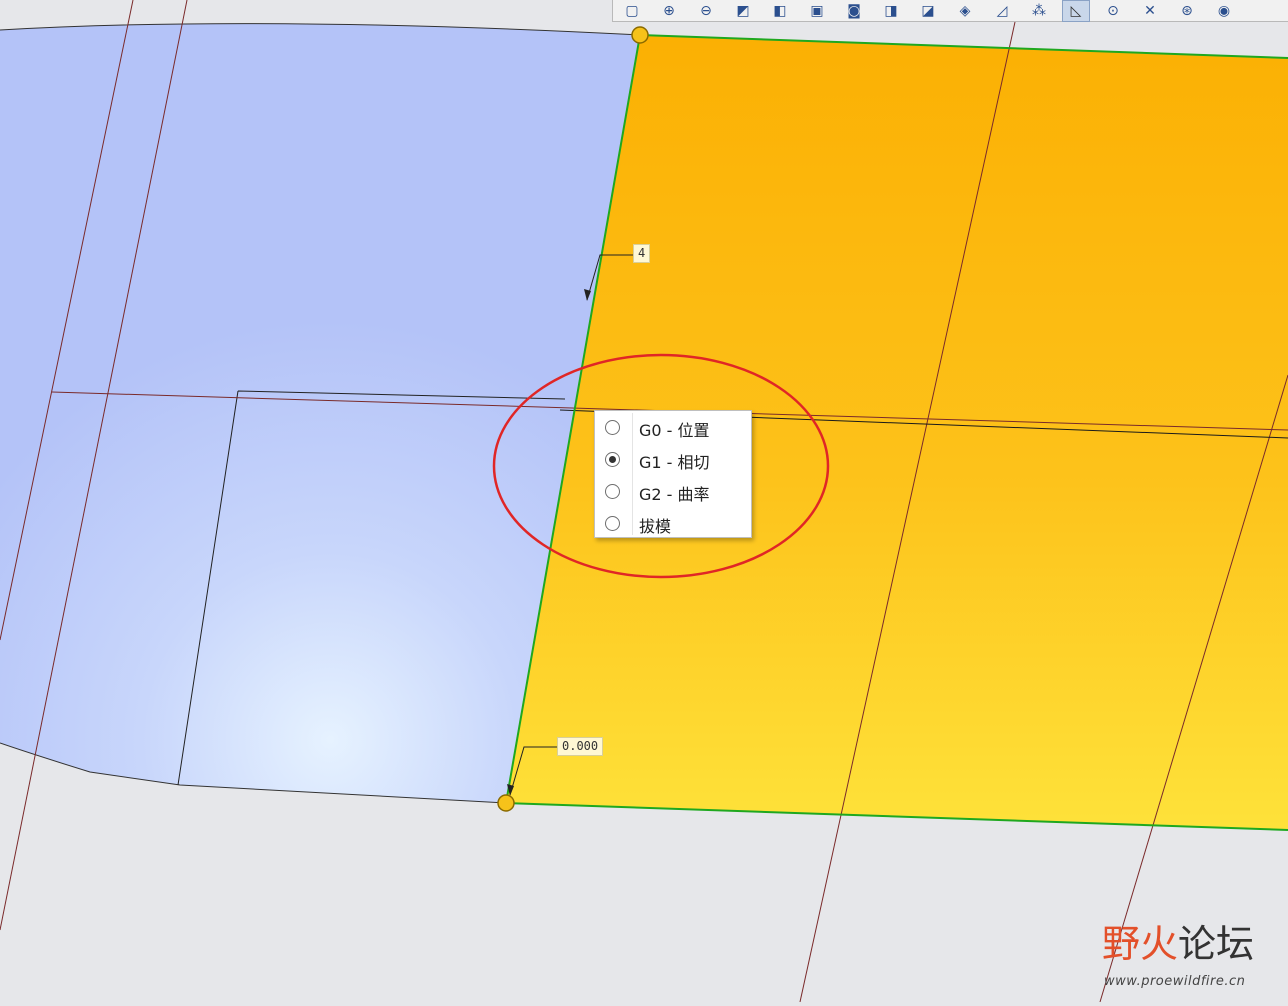 The width and height of the screenshot is (1288, 1006). I want to click on radio-draft-icon, so click(612, 523).